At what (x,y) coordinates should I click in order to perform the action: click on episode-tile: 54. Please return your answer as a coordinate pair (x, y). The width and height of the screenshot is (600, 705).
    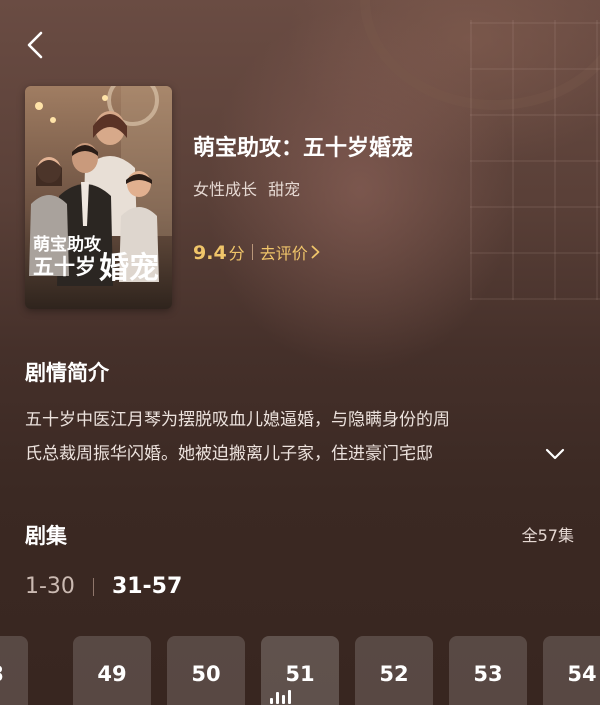
    Looking at the image, I should click on (571, 670).